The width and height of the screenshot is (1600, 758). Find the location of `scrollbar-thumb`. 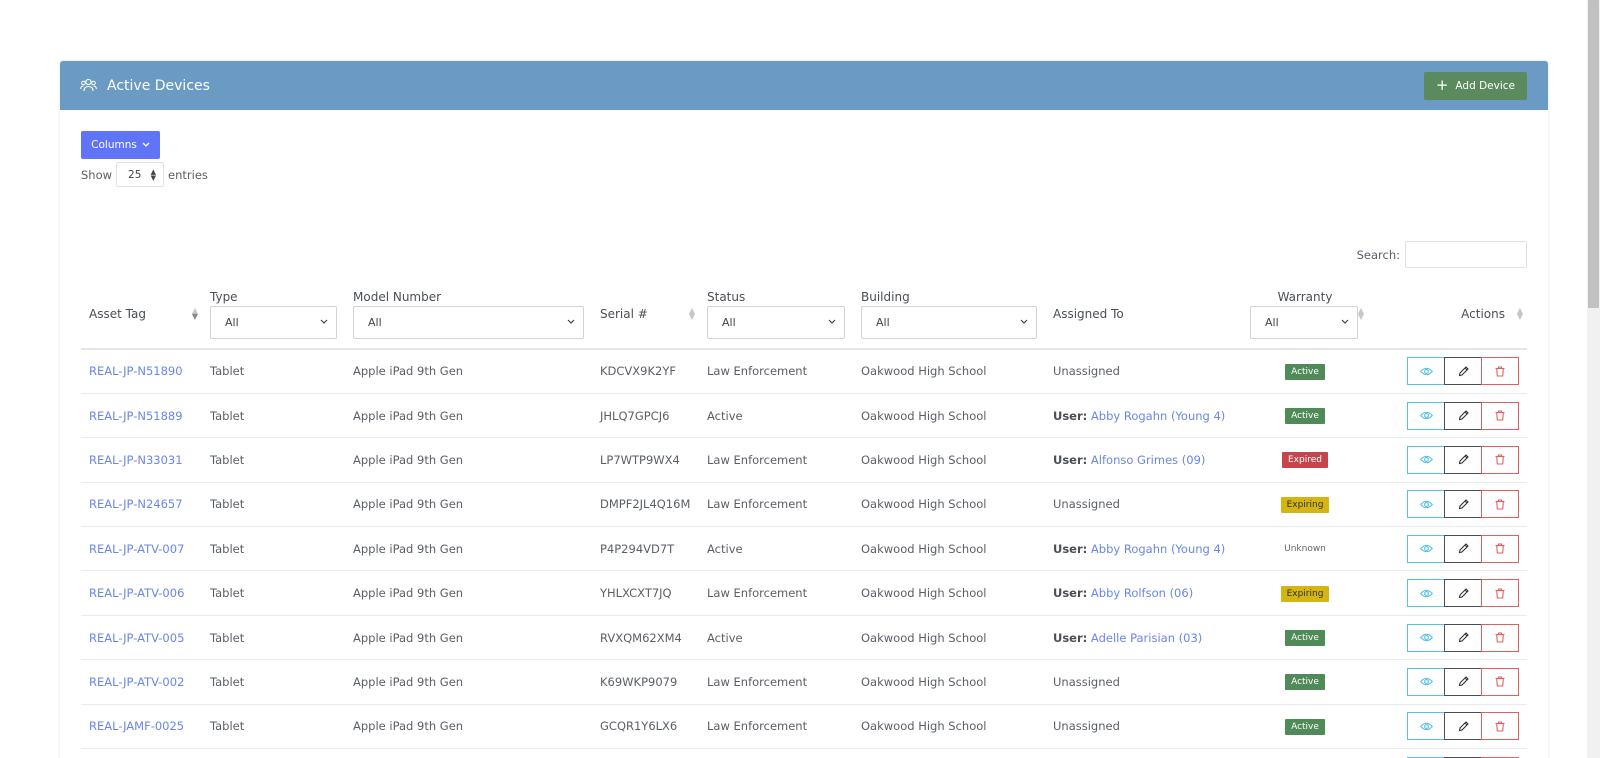

scrollbar-thumb is located at coordinates (1593, 154).